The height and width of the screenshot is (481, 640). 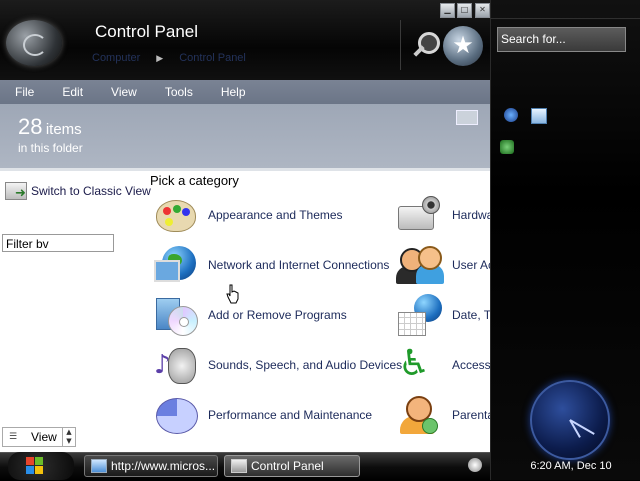 I want to click on view-button: ☰ View ▲ ▼, so click(x=39, y=437).